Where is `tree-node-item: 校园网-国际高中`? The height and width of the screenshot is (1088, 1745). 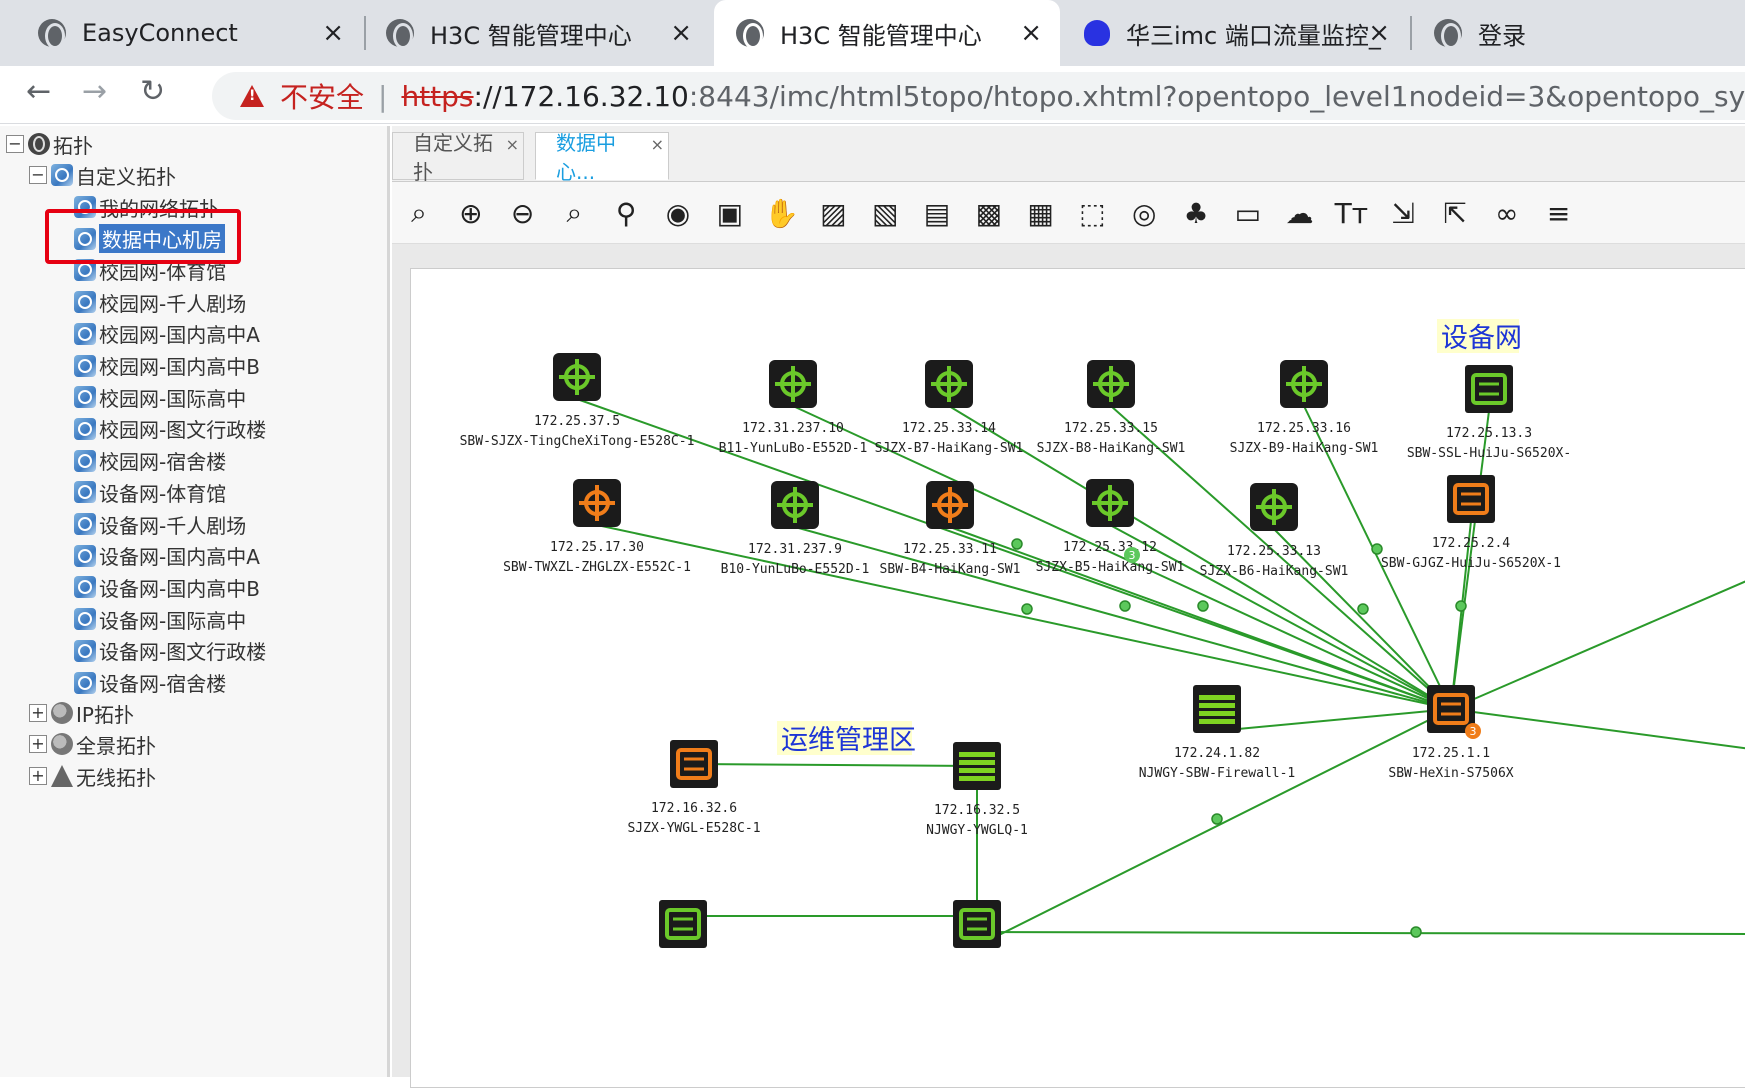 tree-node-item: 校园网-国际高中 is located at coordinates (160, 397).